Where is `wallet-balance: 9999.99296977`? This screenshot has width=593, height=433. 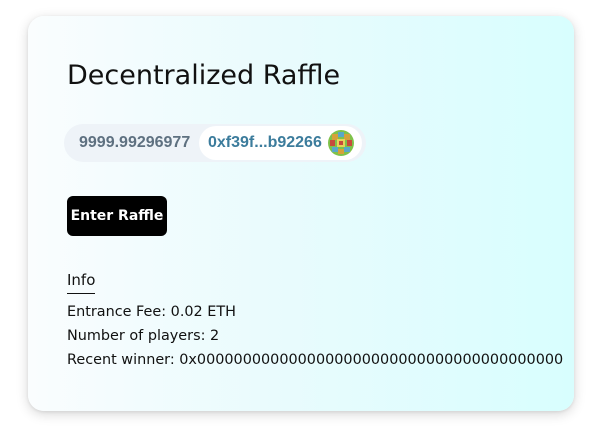 wallet-balance: 9999.99296977 is located at coordinates (135, 142).